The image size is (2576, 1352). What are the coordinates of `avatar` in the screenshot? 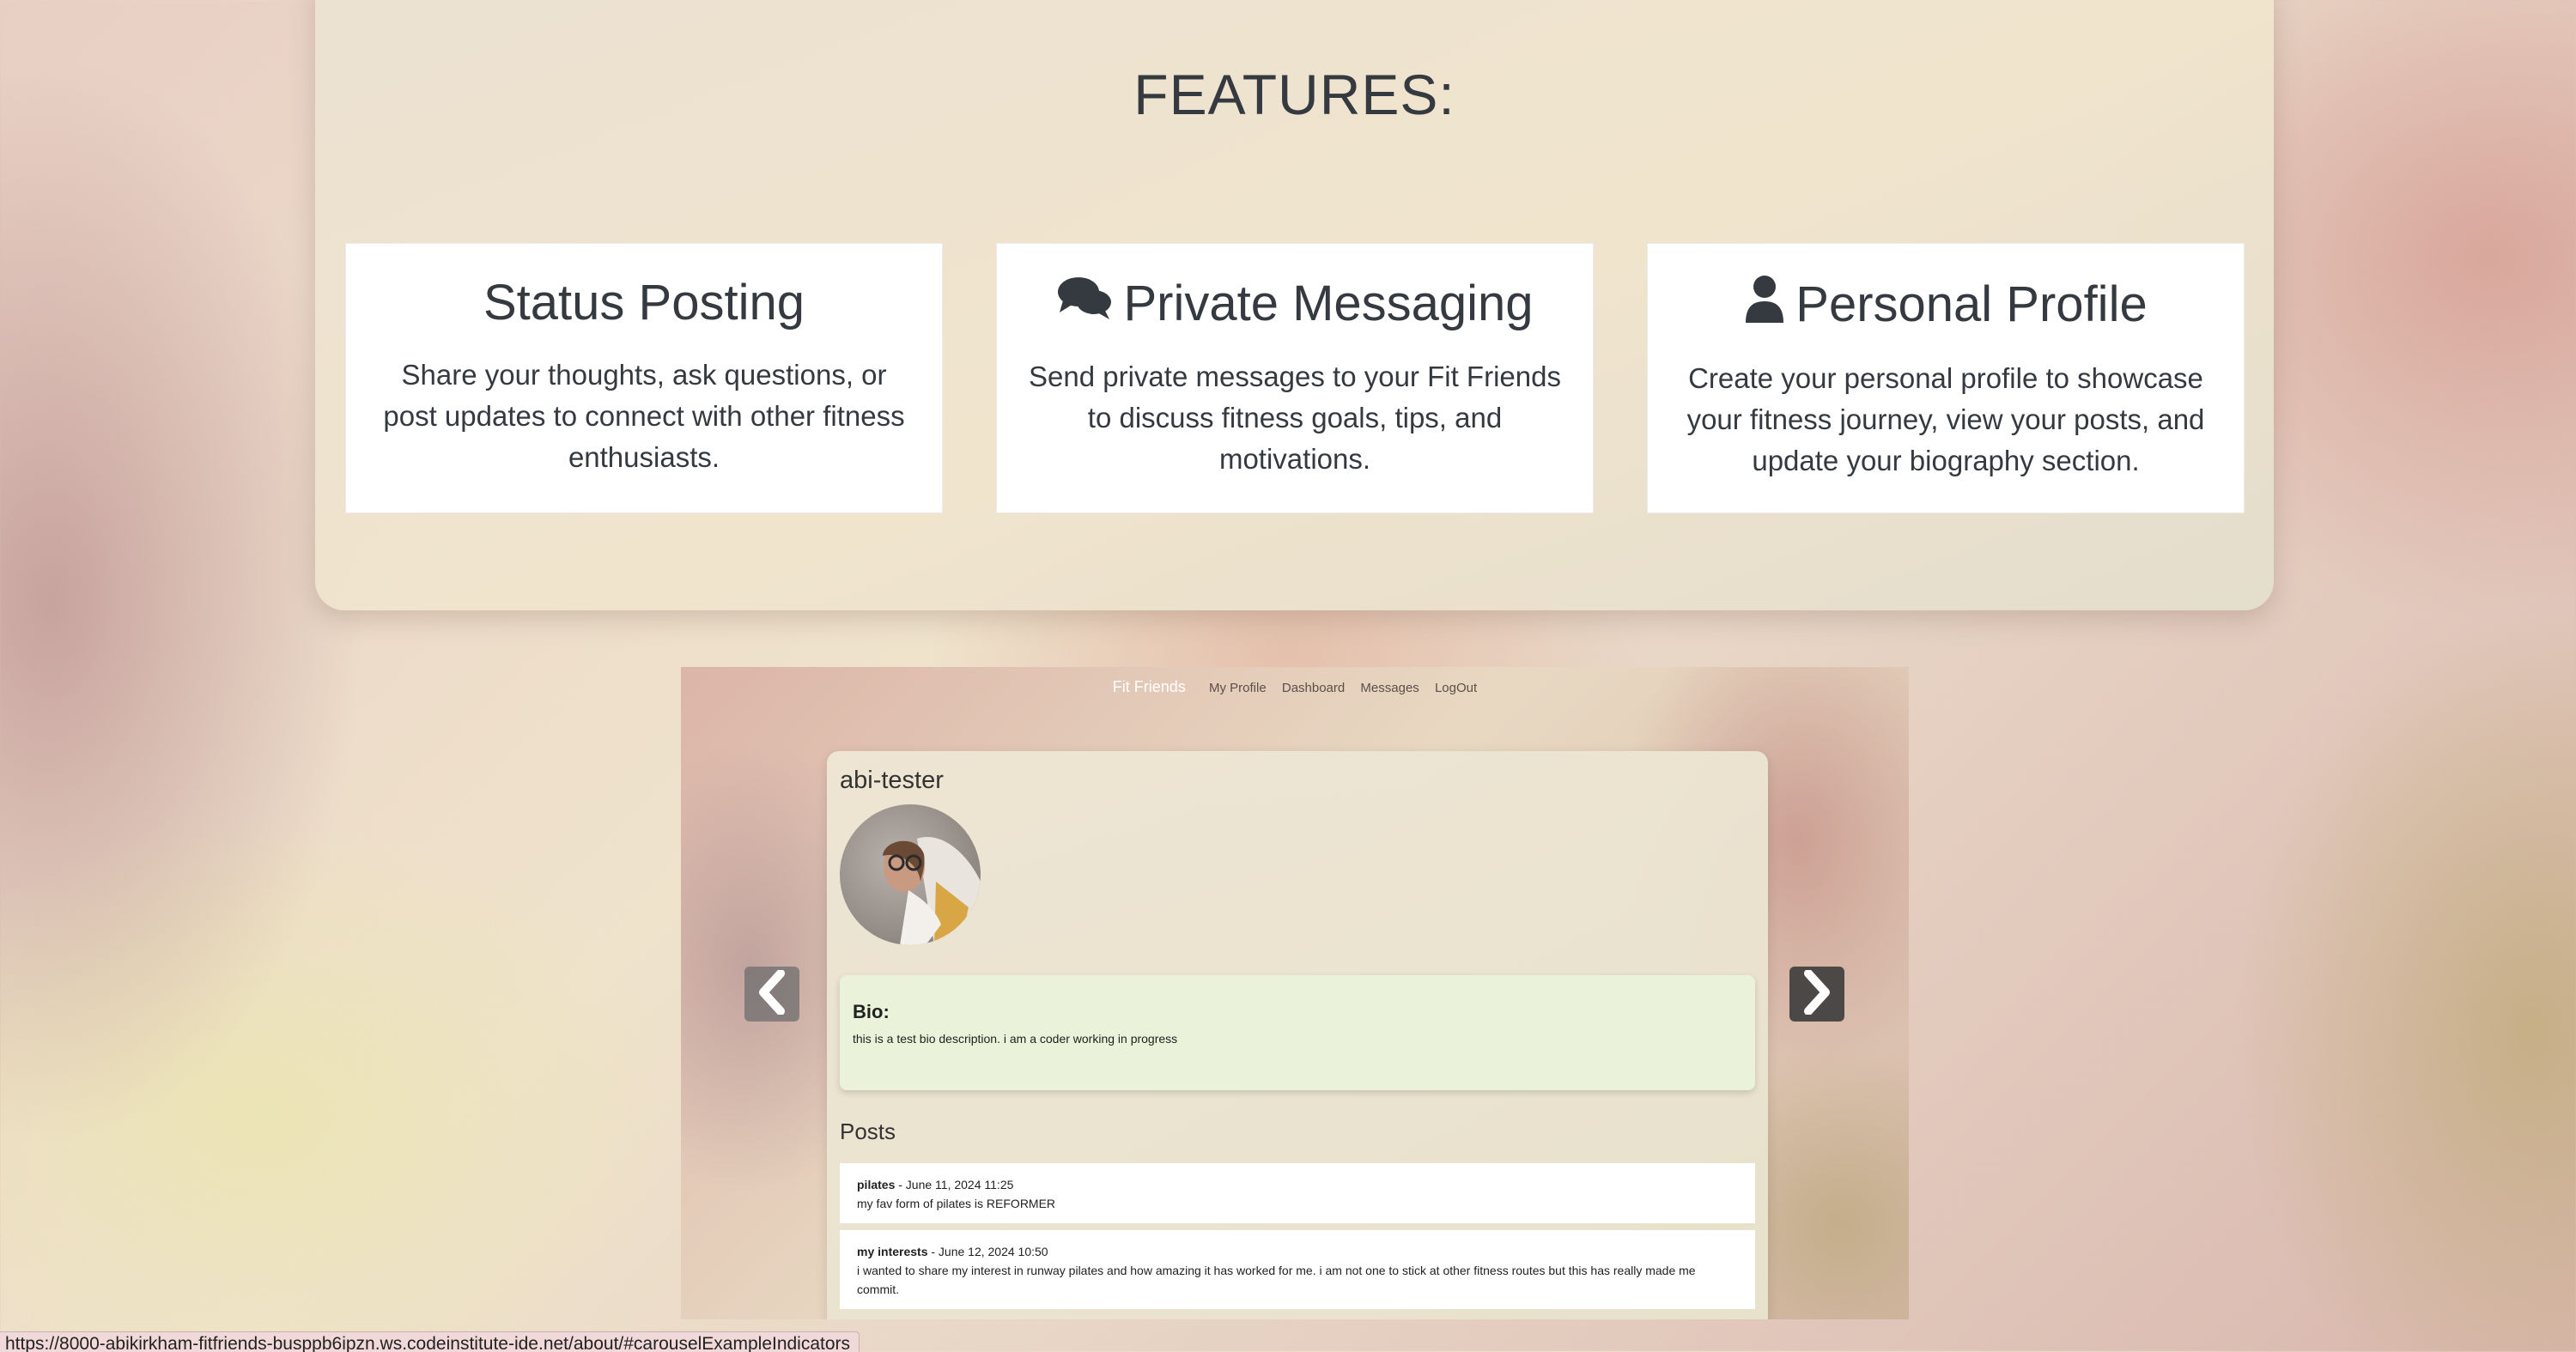 It's located at (910, 874).